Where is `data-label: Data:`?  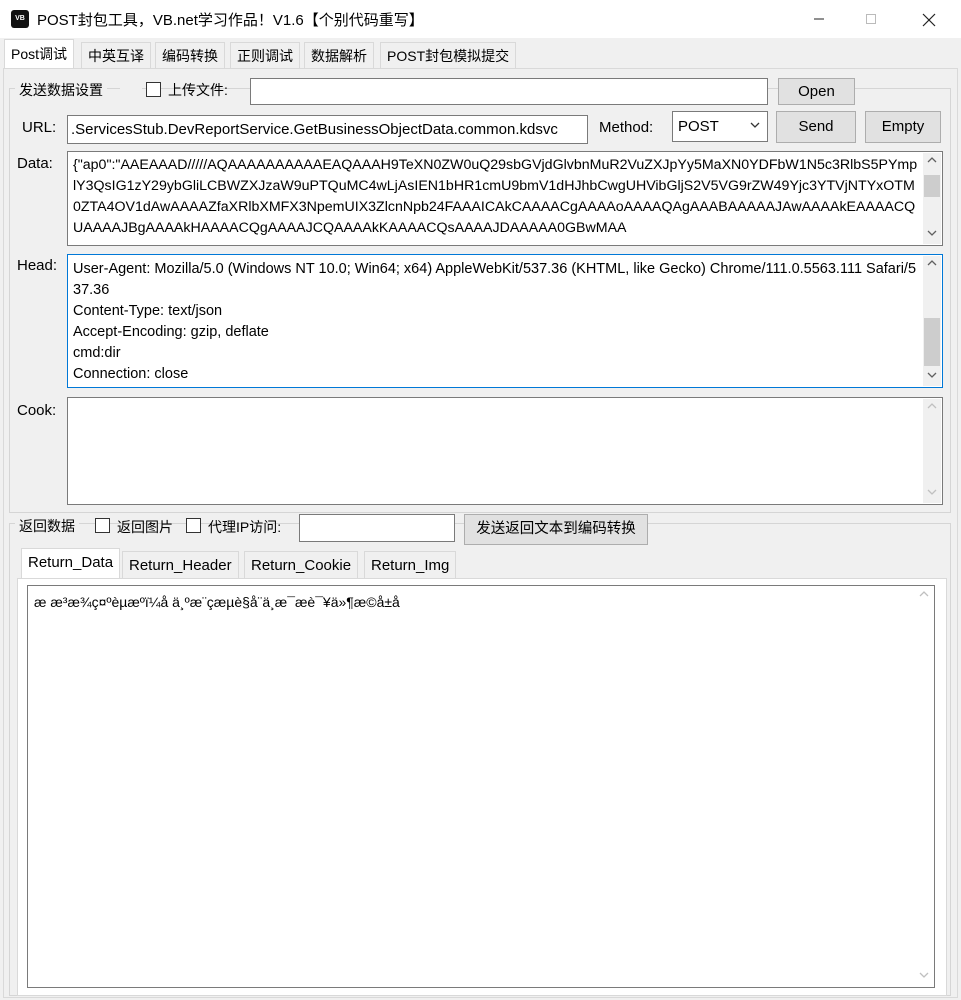 data-label: Data: is located at coordinates (35, 163).